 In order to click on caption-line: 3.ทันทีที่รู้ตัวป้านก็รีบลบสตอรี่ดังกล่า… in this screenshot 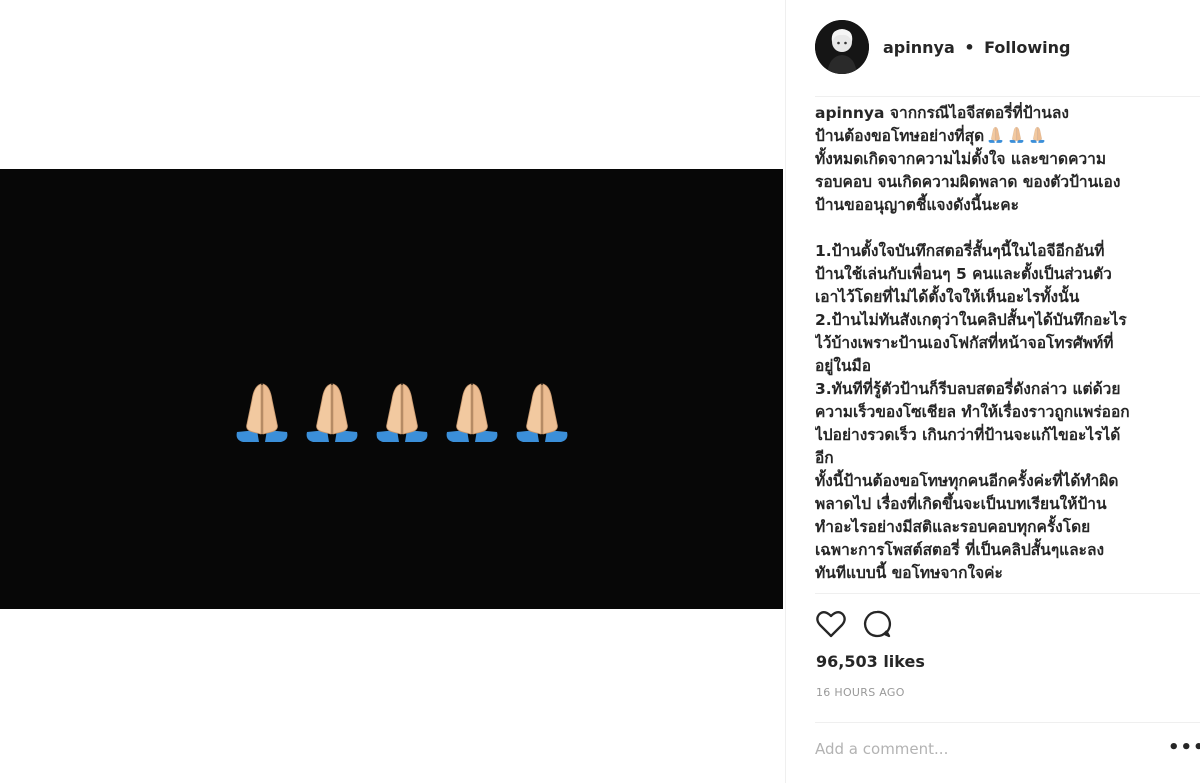, I will do `click(1004, 389)`.